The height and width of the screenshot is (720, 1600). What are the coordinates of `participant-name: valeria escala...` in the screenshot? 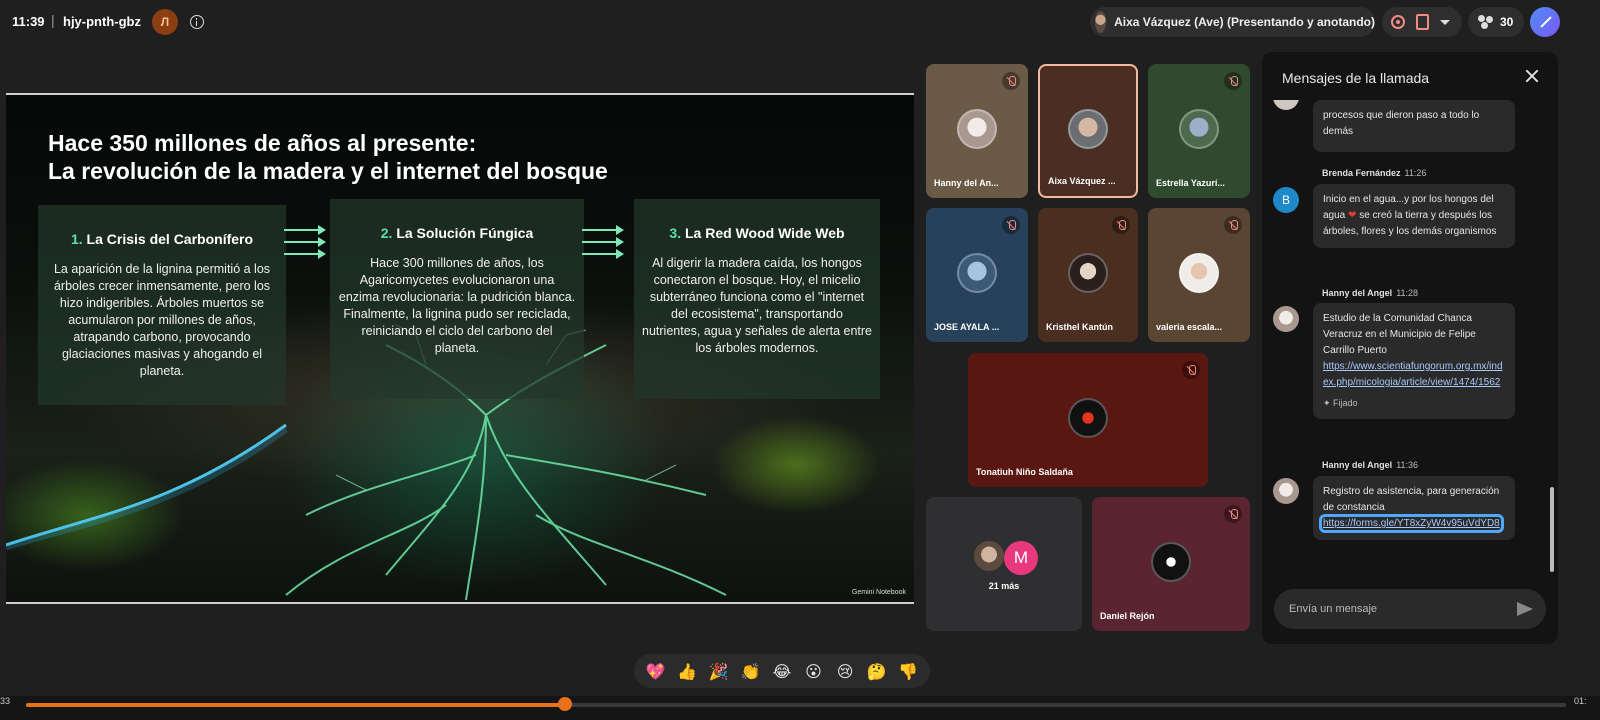 It's located at (1189, 327).